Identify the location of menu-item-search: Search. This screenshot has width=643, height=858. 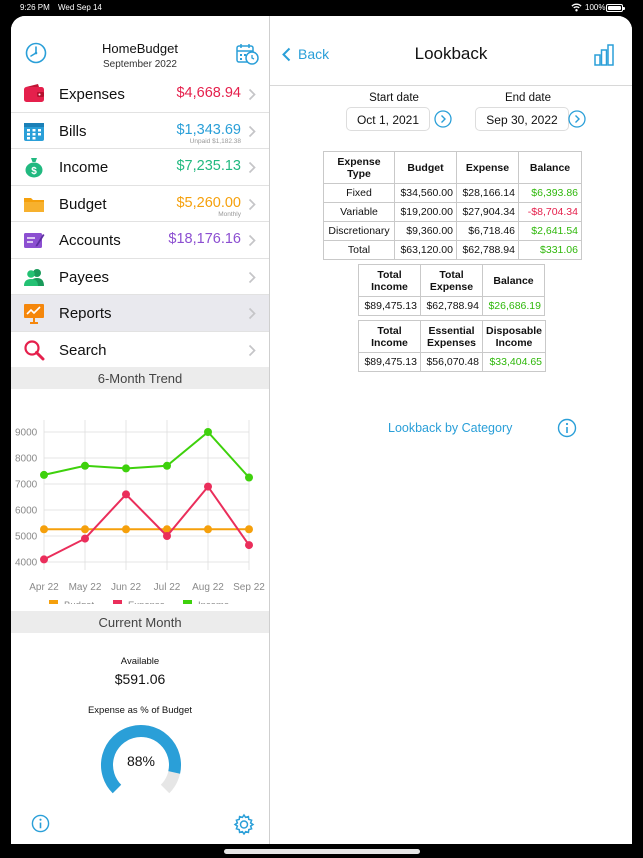
(140, 350).